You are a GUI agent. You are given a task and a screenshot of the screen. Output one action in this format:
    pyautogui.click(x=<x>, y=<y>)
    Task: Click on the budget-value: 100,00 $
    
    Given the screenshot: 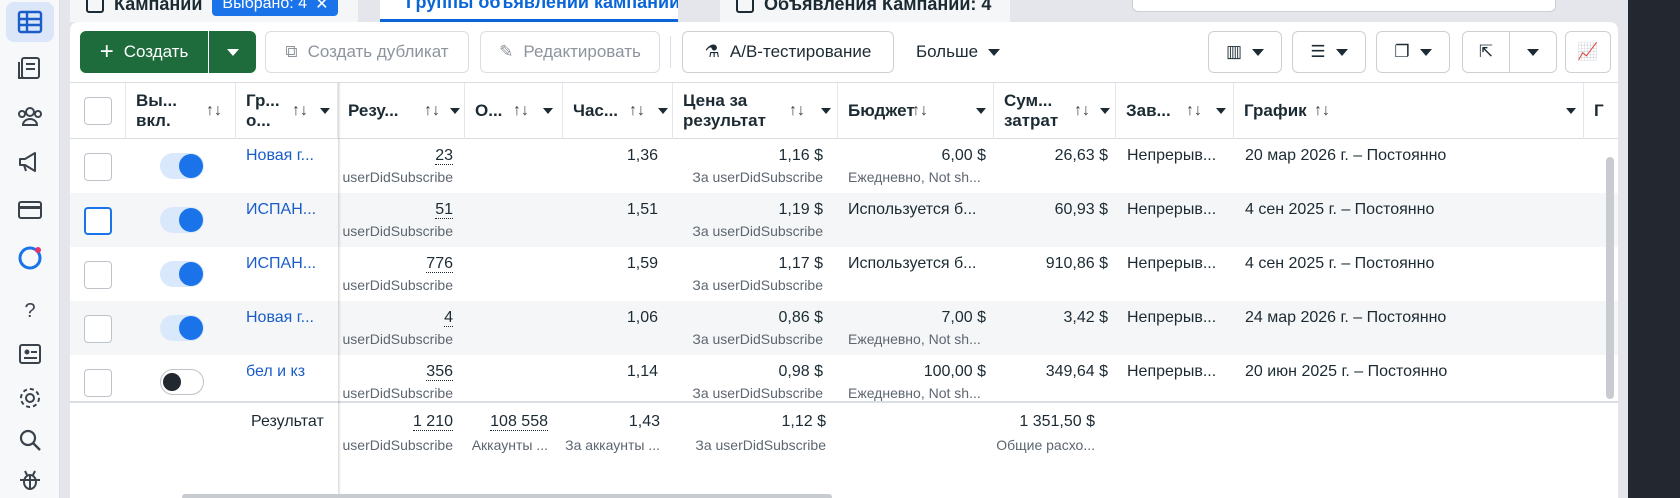 What is the action you would take?
    pyautogui.click(x=955, y=372)
    